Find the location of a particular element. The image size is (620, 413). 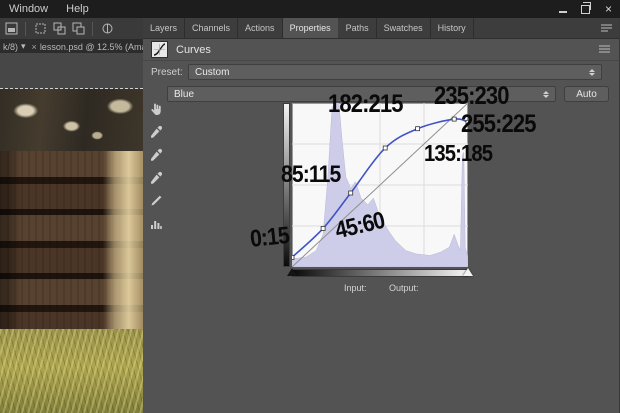

highlight-input-slider is located at coordinates (468, 272).